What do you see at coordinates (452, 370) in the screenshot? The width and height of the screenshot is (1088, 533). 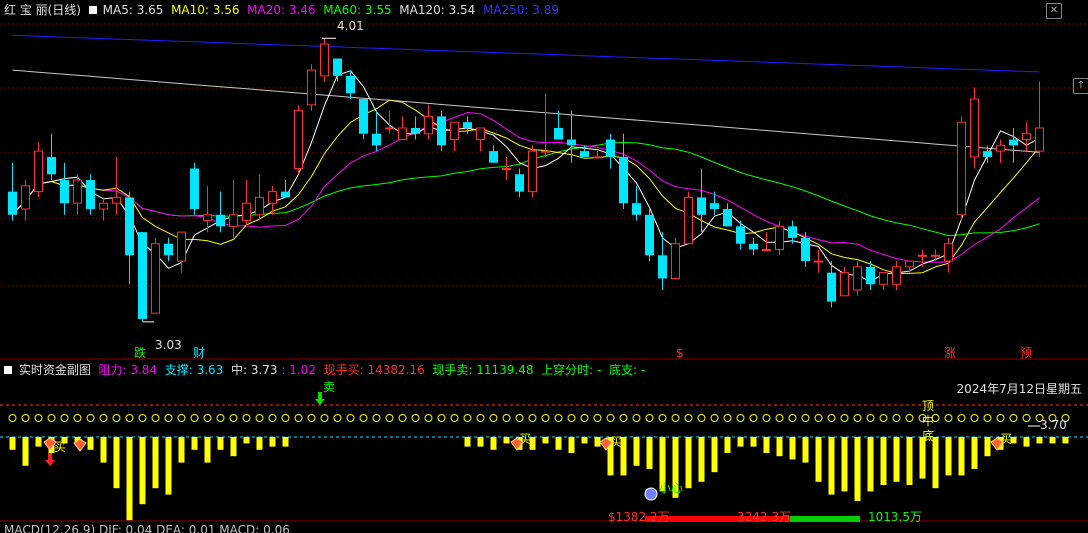 I see `sell-label: 现手卖:` at bounding box center [452, 370].